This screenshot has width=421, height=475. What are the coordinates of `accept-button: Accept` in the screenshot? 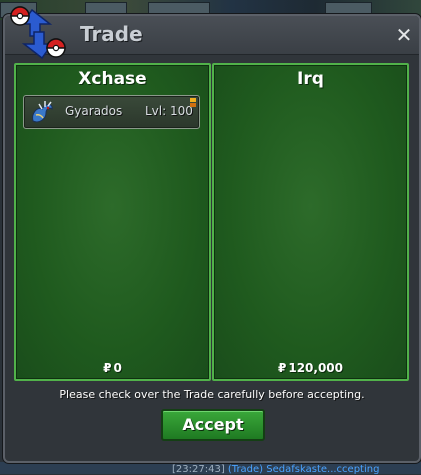 It's located at (213, 425).